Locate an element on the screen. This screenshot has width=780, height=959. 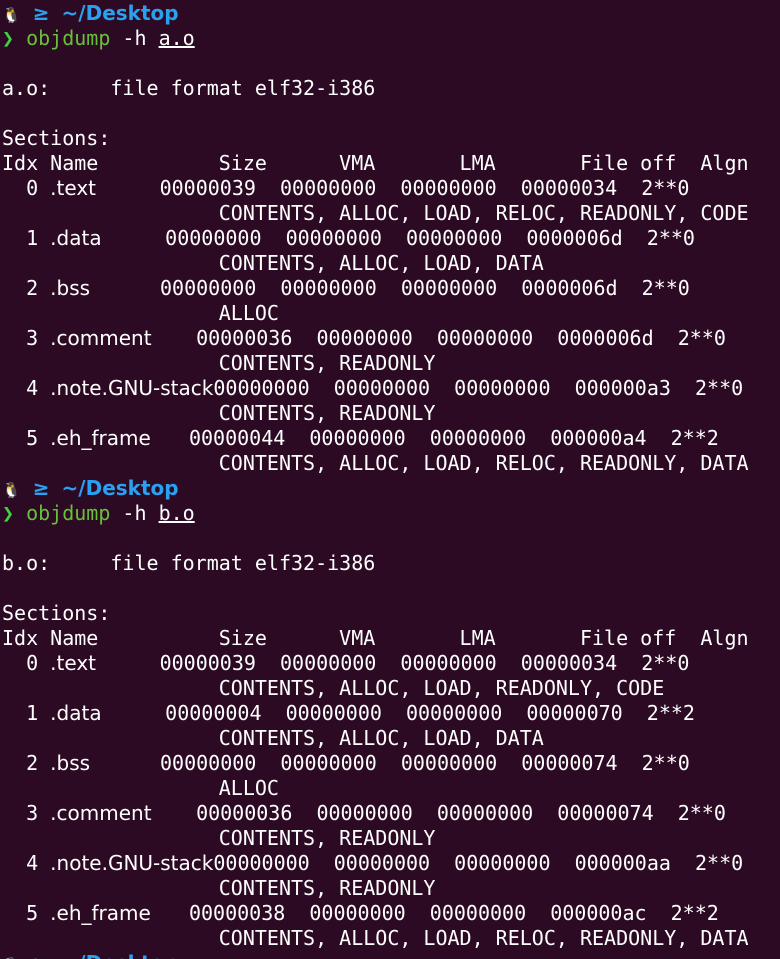
file-format-line: b.o: file format elf32-i386 is located at coordinates (188, 563).